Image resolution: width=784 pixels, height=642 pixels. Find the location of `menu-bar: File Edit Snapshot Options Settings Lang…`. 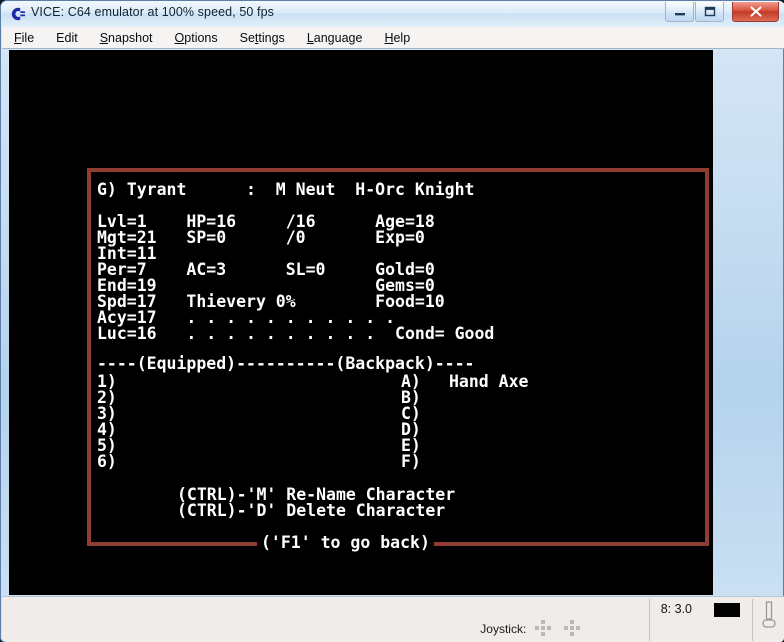

menu-bar: File Edit Snapshot Options Settings Lang… is located at coordinates (393, 38).